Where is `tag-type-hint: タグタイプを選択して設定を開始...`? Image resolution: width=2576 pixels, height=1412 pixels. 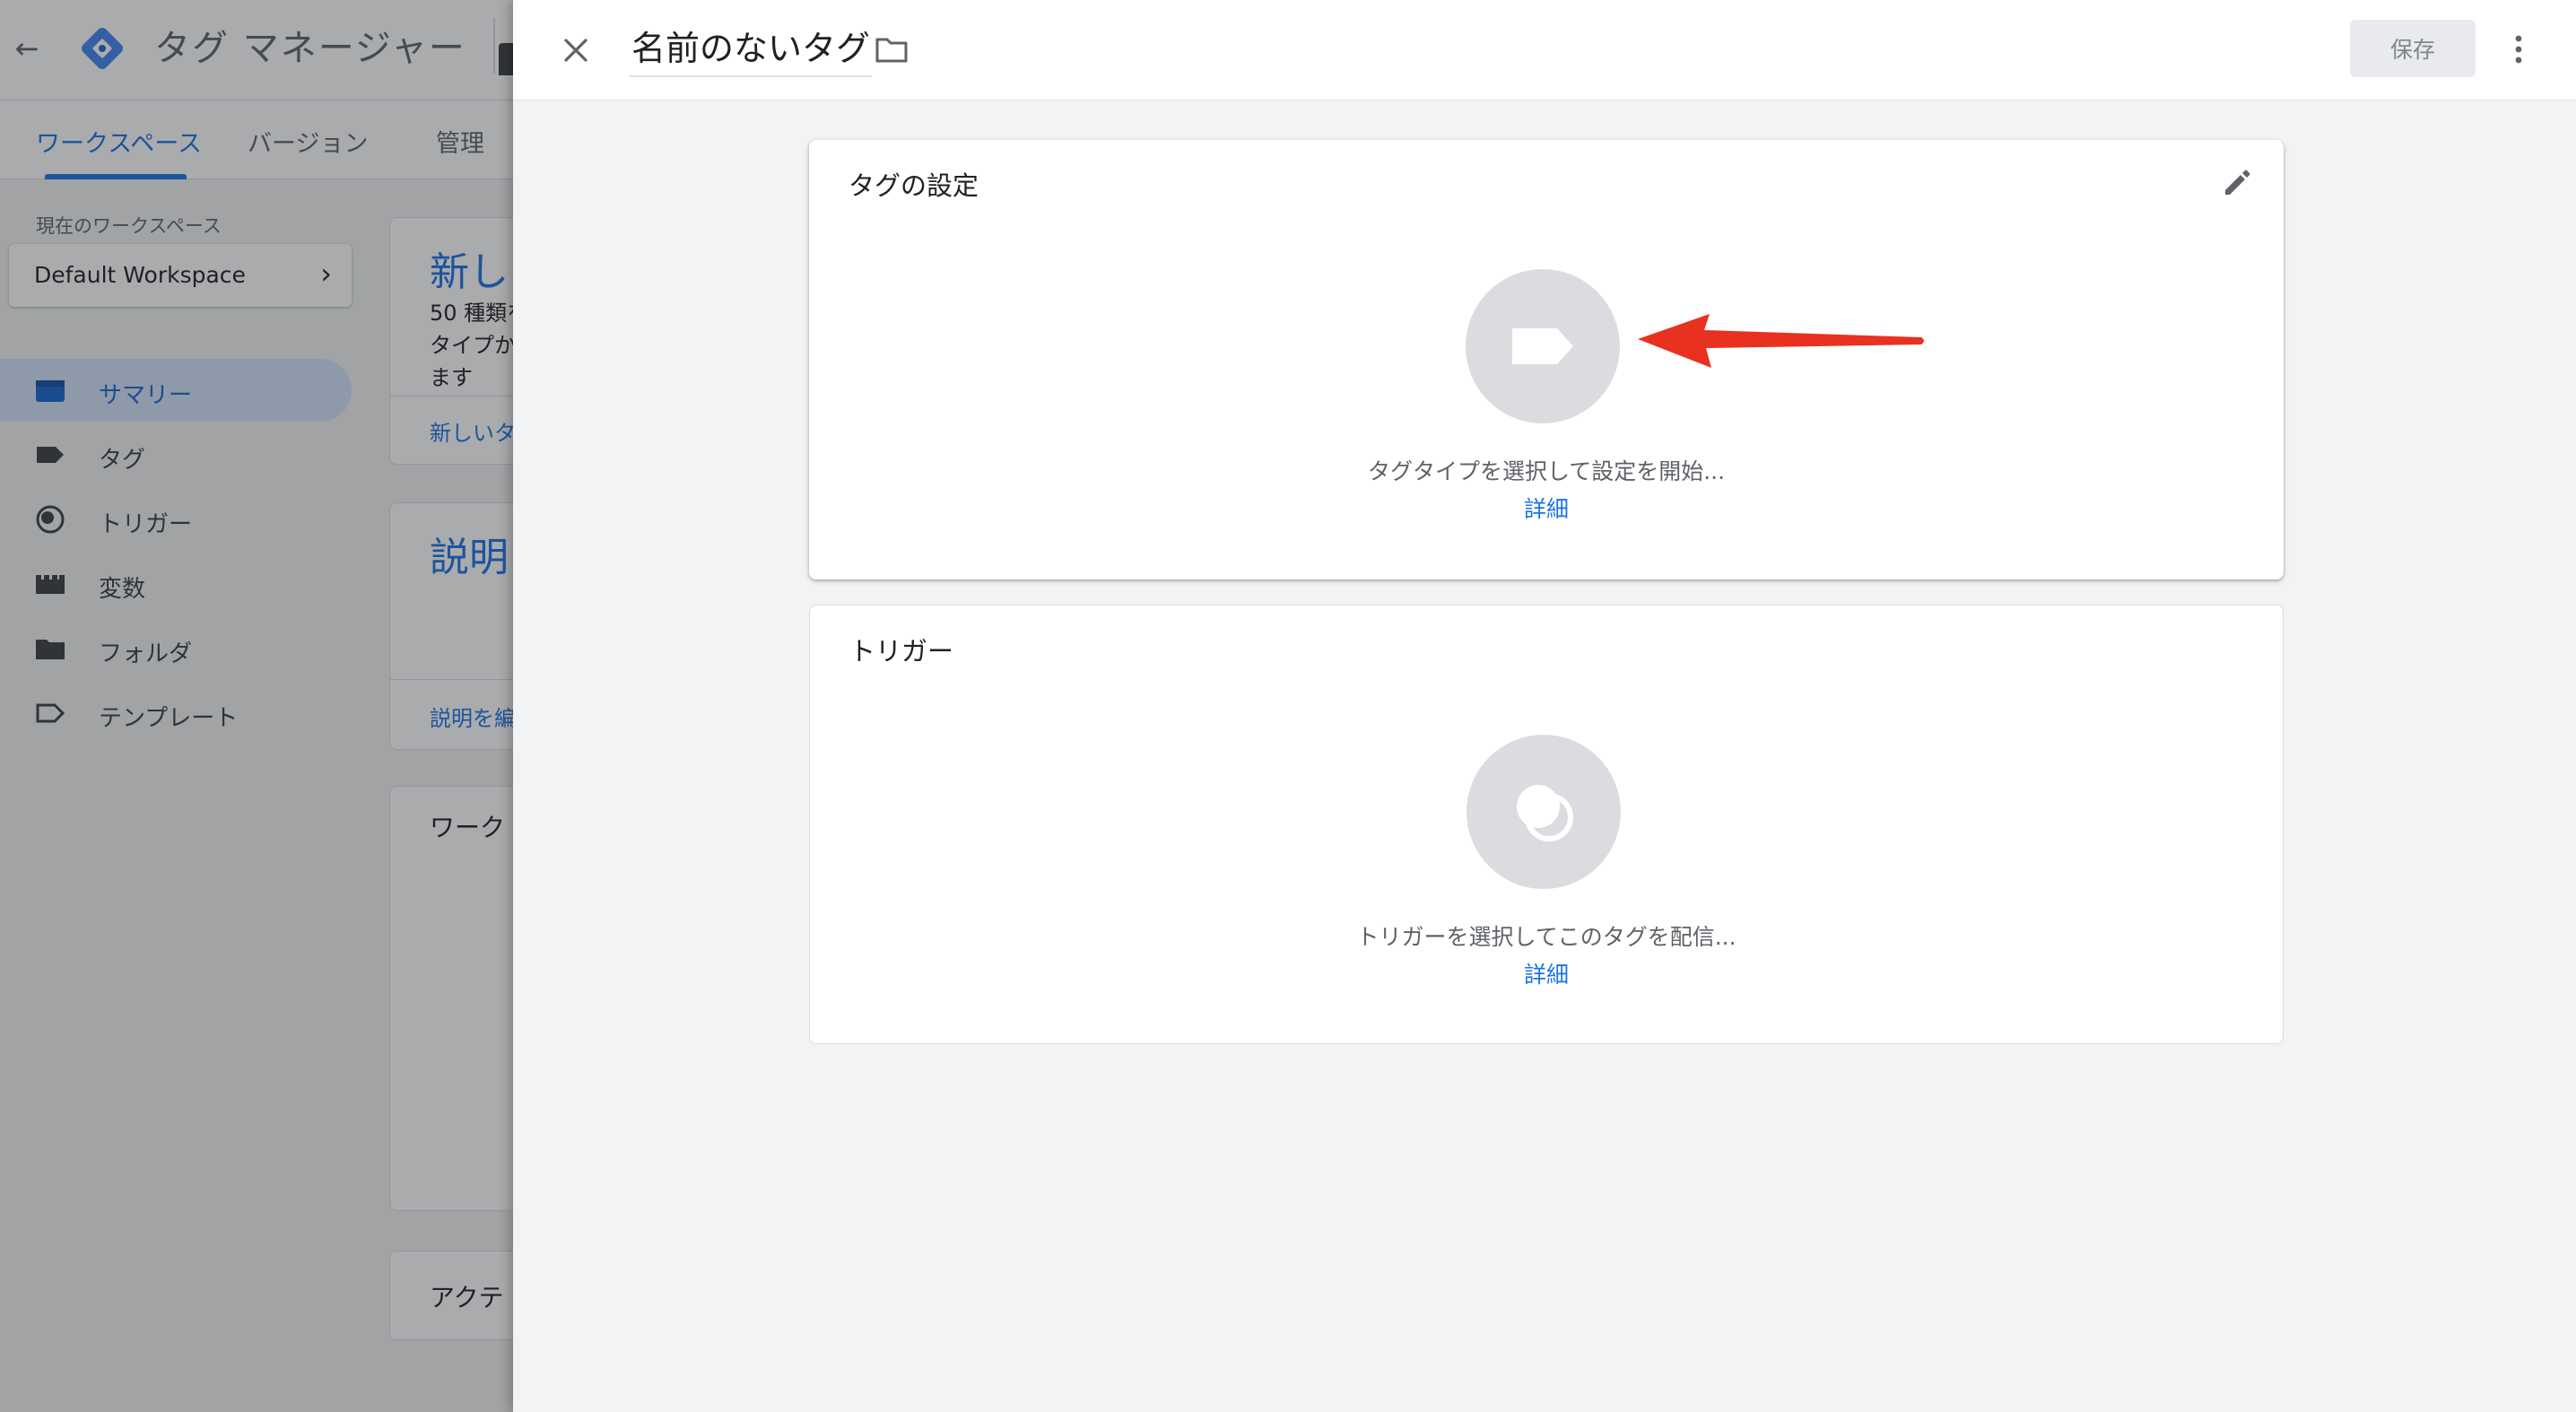 tag-type-hint: タグタイプを選択して設定を開始... is located at coordinates (1546, 471).